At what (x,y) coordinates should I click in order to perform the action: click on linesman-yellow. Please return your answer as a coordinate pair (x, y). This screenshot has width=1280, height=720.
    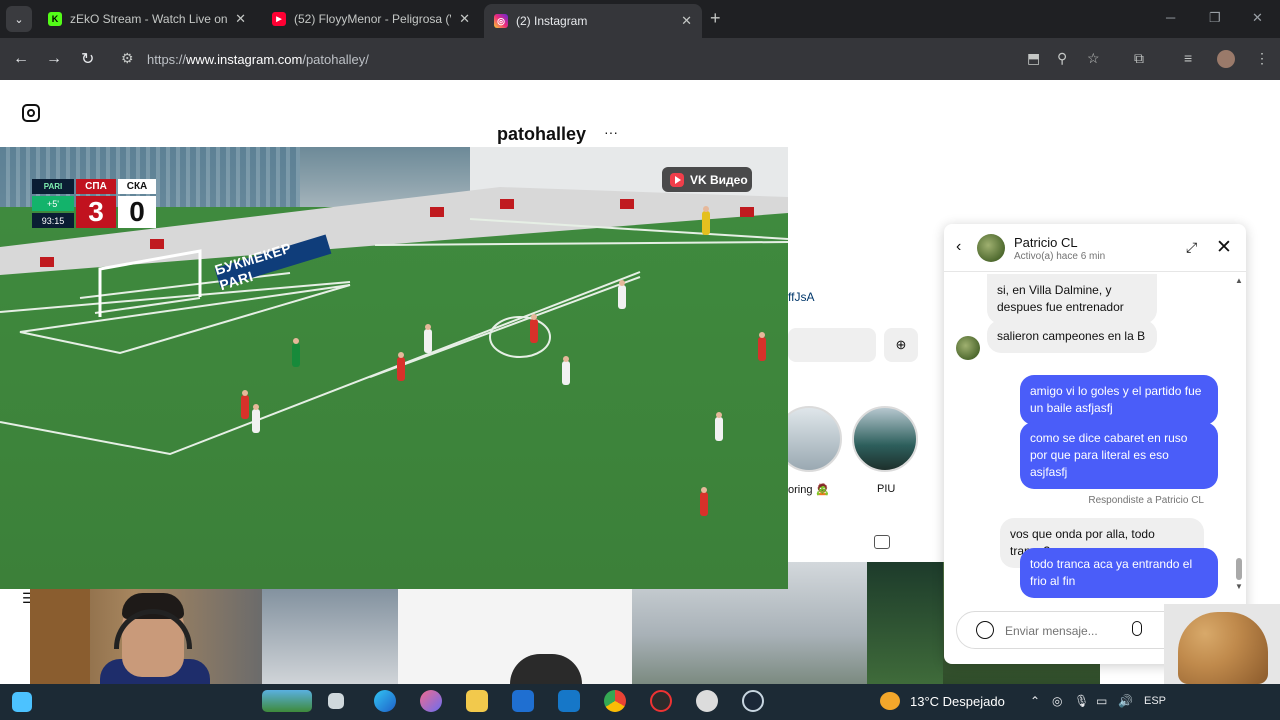
    Looking at the image, I should click on (706, 220).